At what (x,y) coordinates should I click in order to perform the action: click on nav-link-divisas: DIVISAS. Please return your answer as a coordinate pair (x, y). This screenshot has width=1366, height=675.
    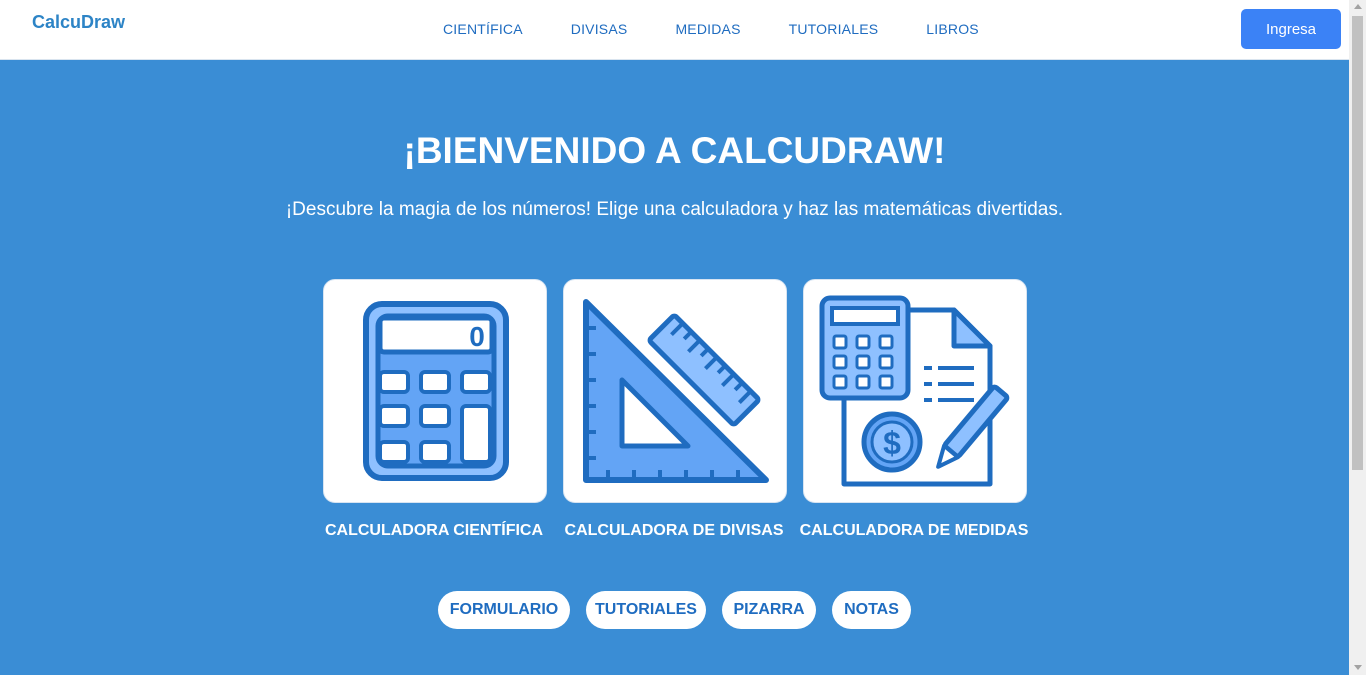
    Looking at the image, I should click on (599, 29).